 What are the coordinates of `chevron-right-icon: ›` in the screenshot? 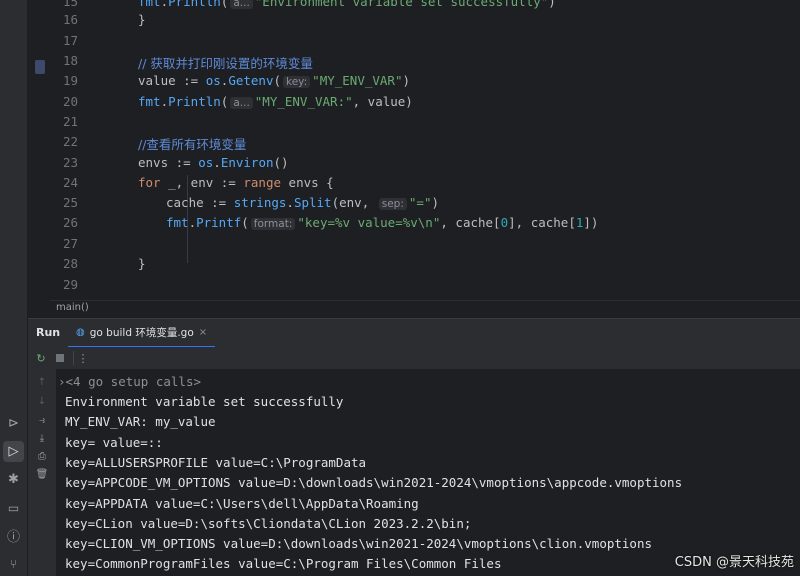 It's located at (62, 381).